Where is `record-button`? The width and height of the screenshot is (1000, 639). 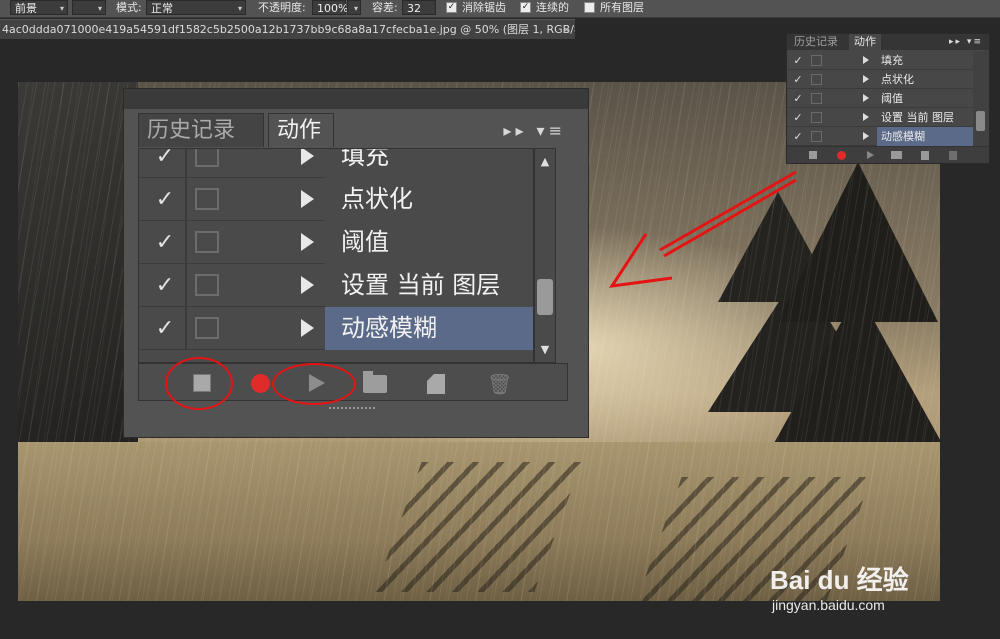
record-button is located at coordinates (841, 155).